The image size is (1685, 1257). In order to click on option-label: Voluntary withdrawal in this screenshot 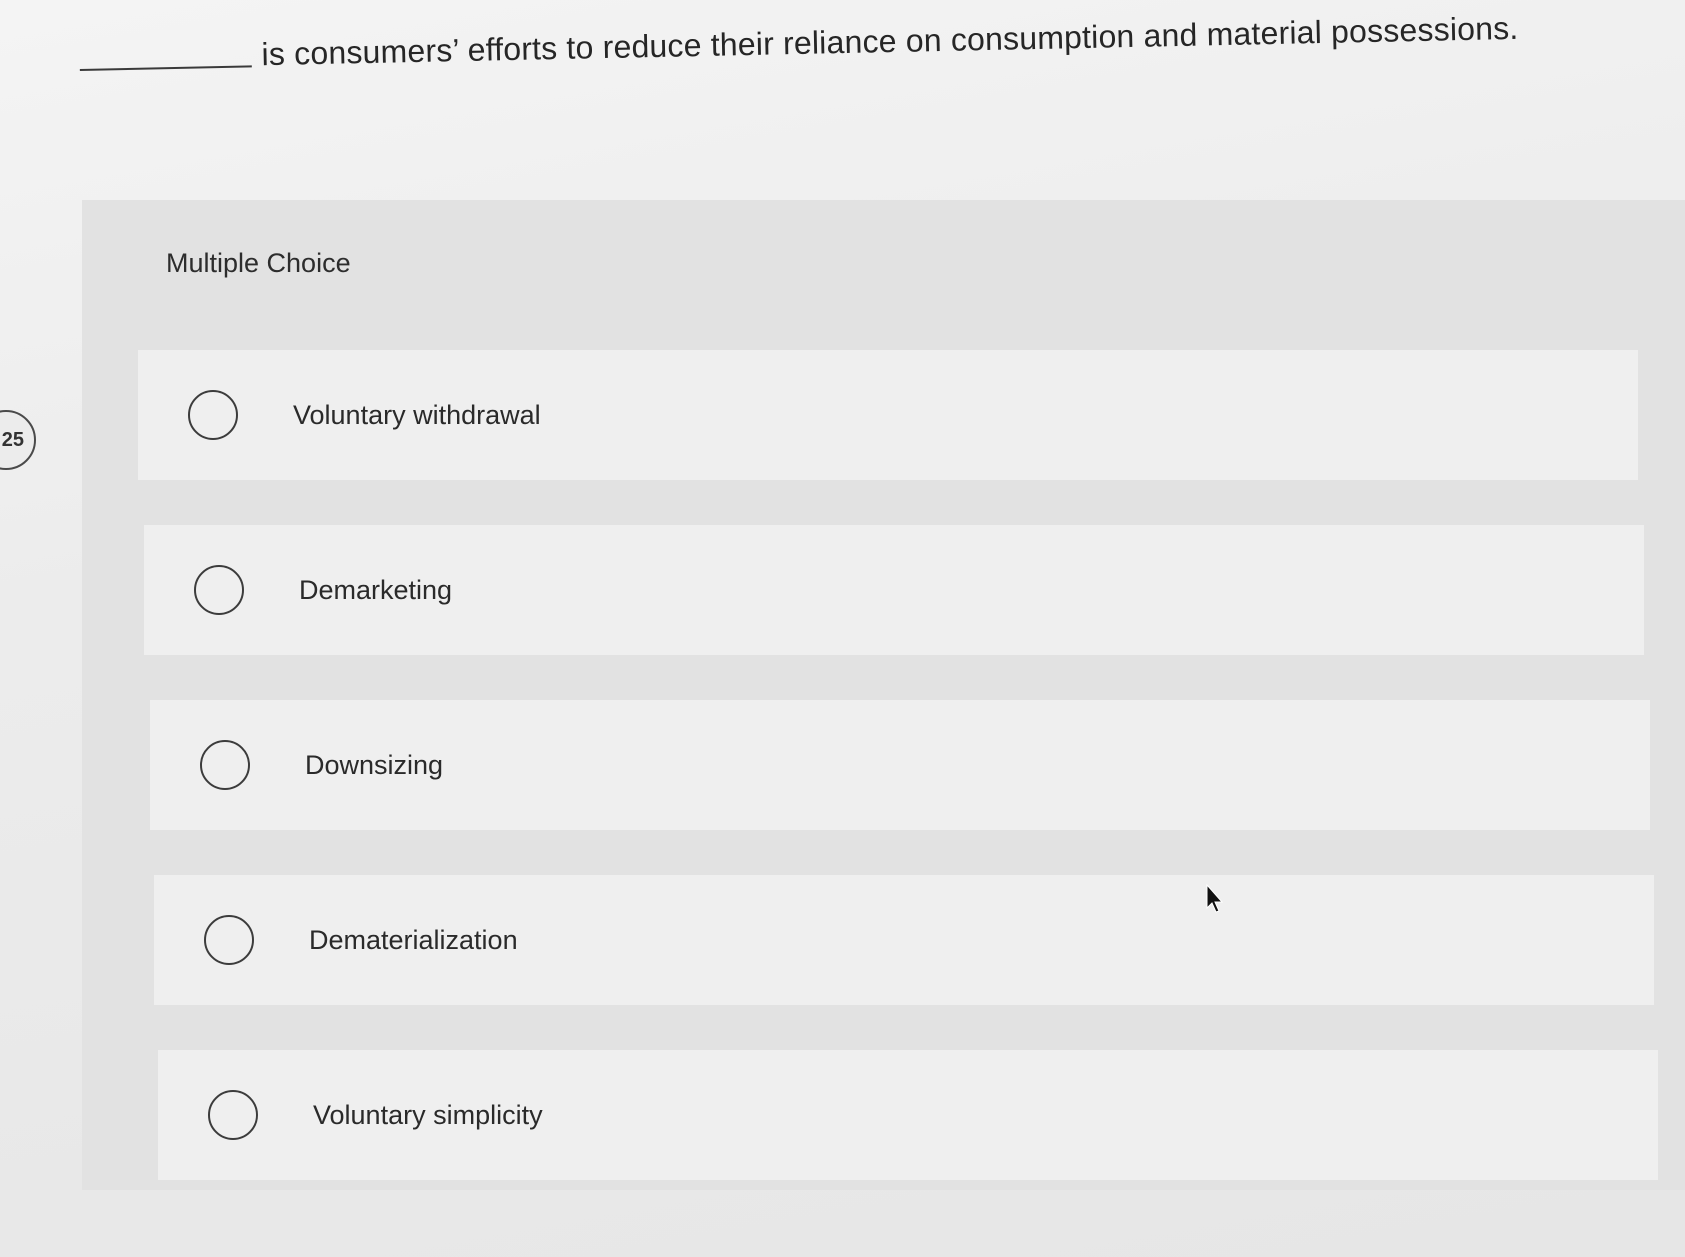, I will do `click(417, 414)`.